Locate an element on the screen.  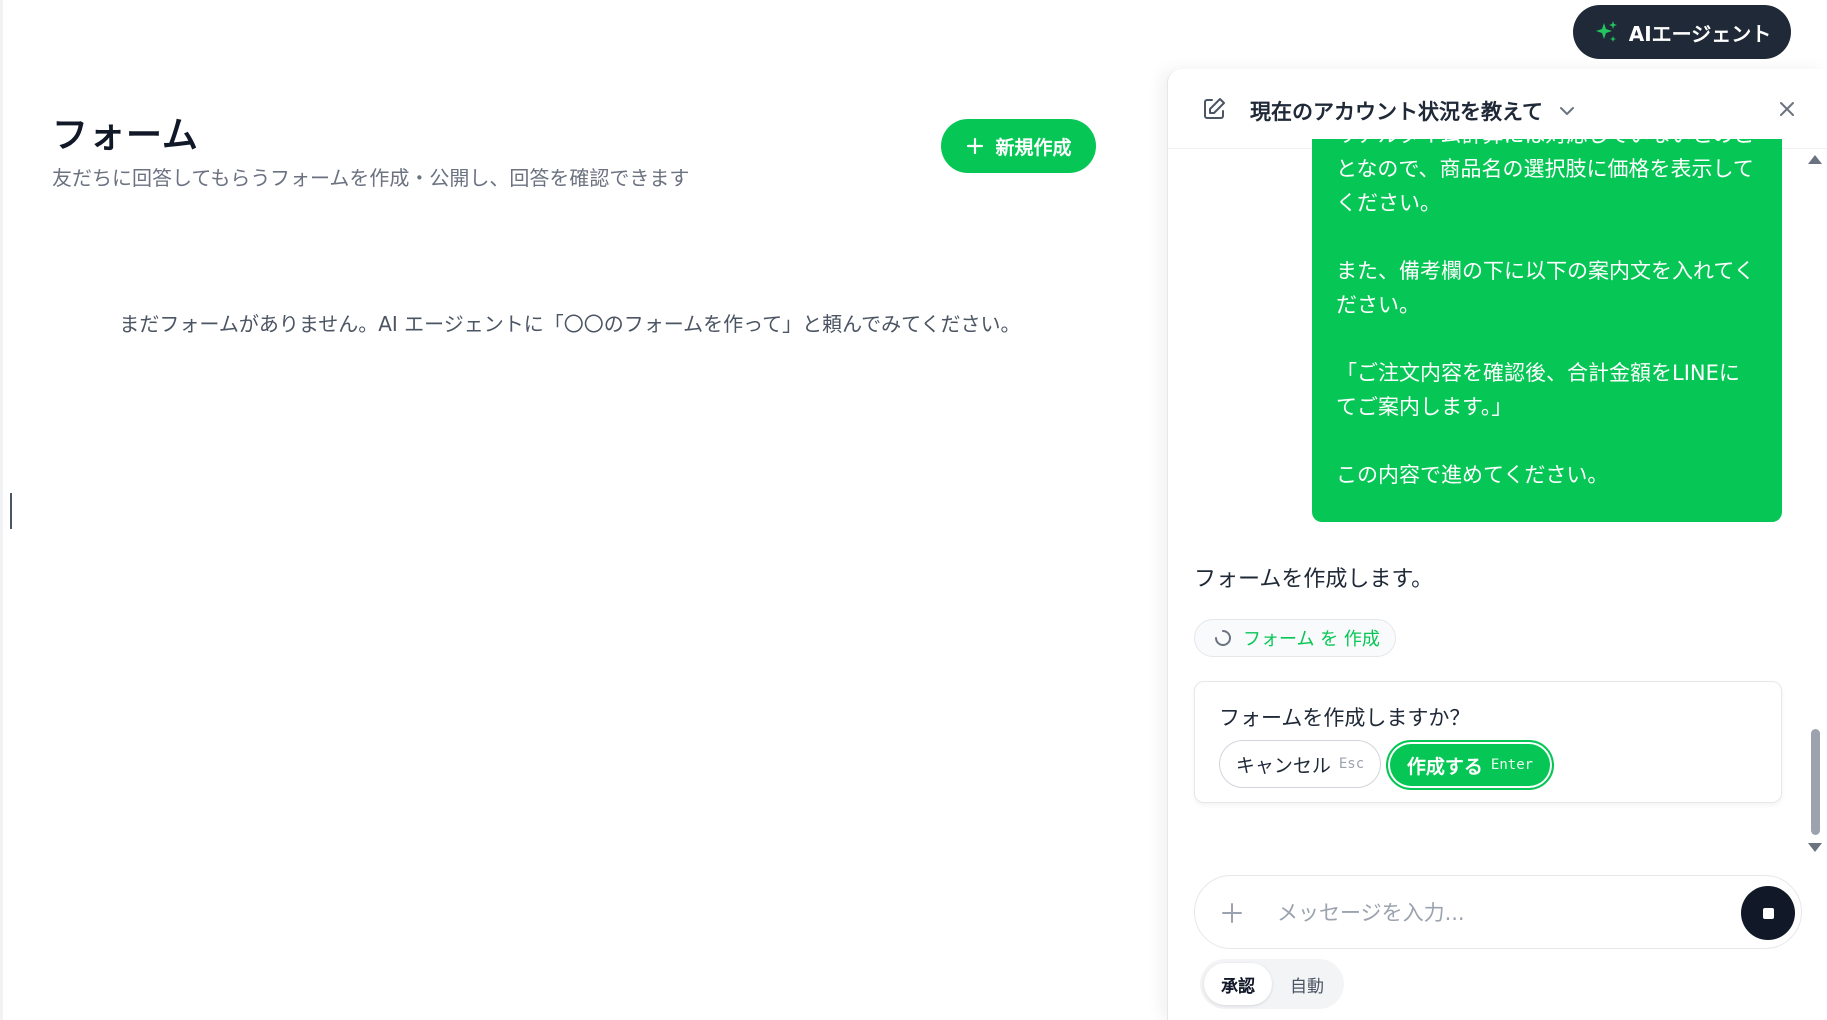
stop-icon is located at coordinates (1768, 913).